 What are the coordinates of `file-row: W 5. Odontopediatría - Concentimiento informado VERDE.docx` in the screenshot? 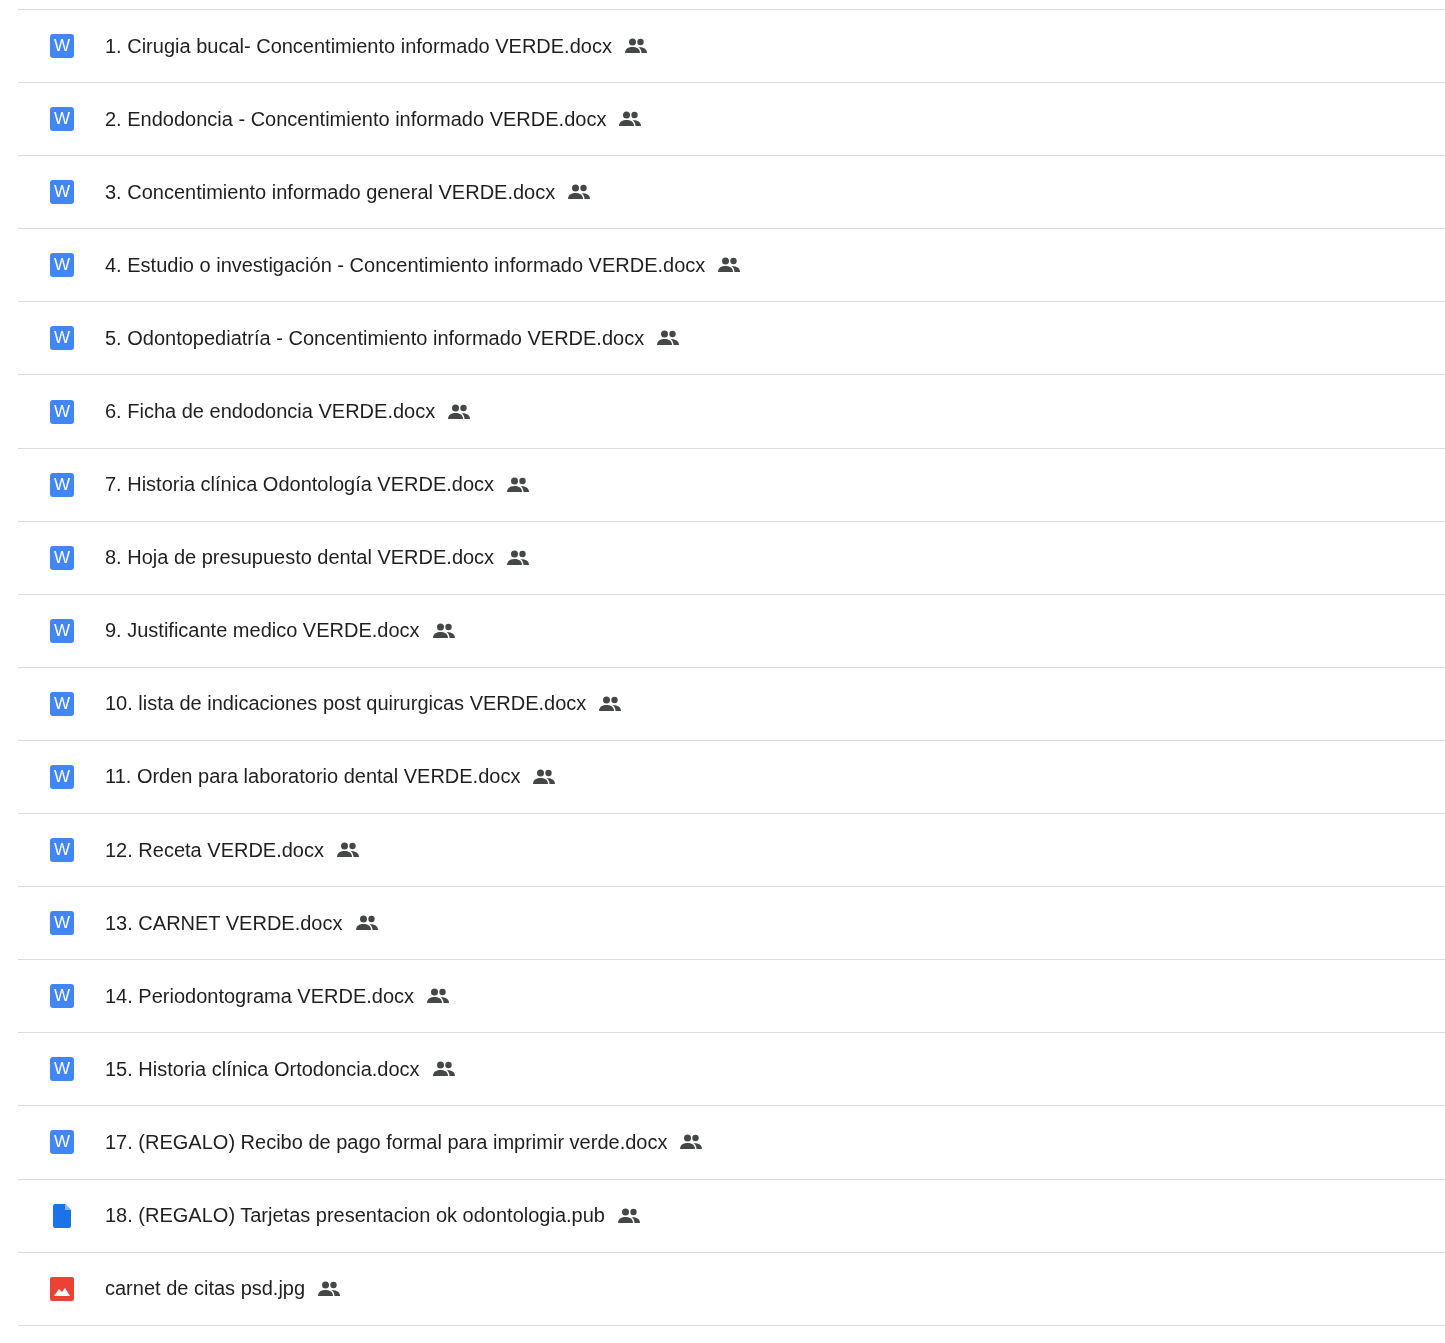 It's located at (731, 338).